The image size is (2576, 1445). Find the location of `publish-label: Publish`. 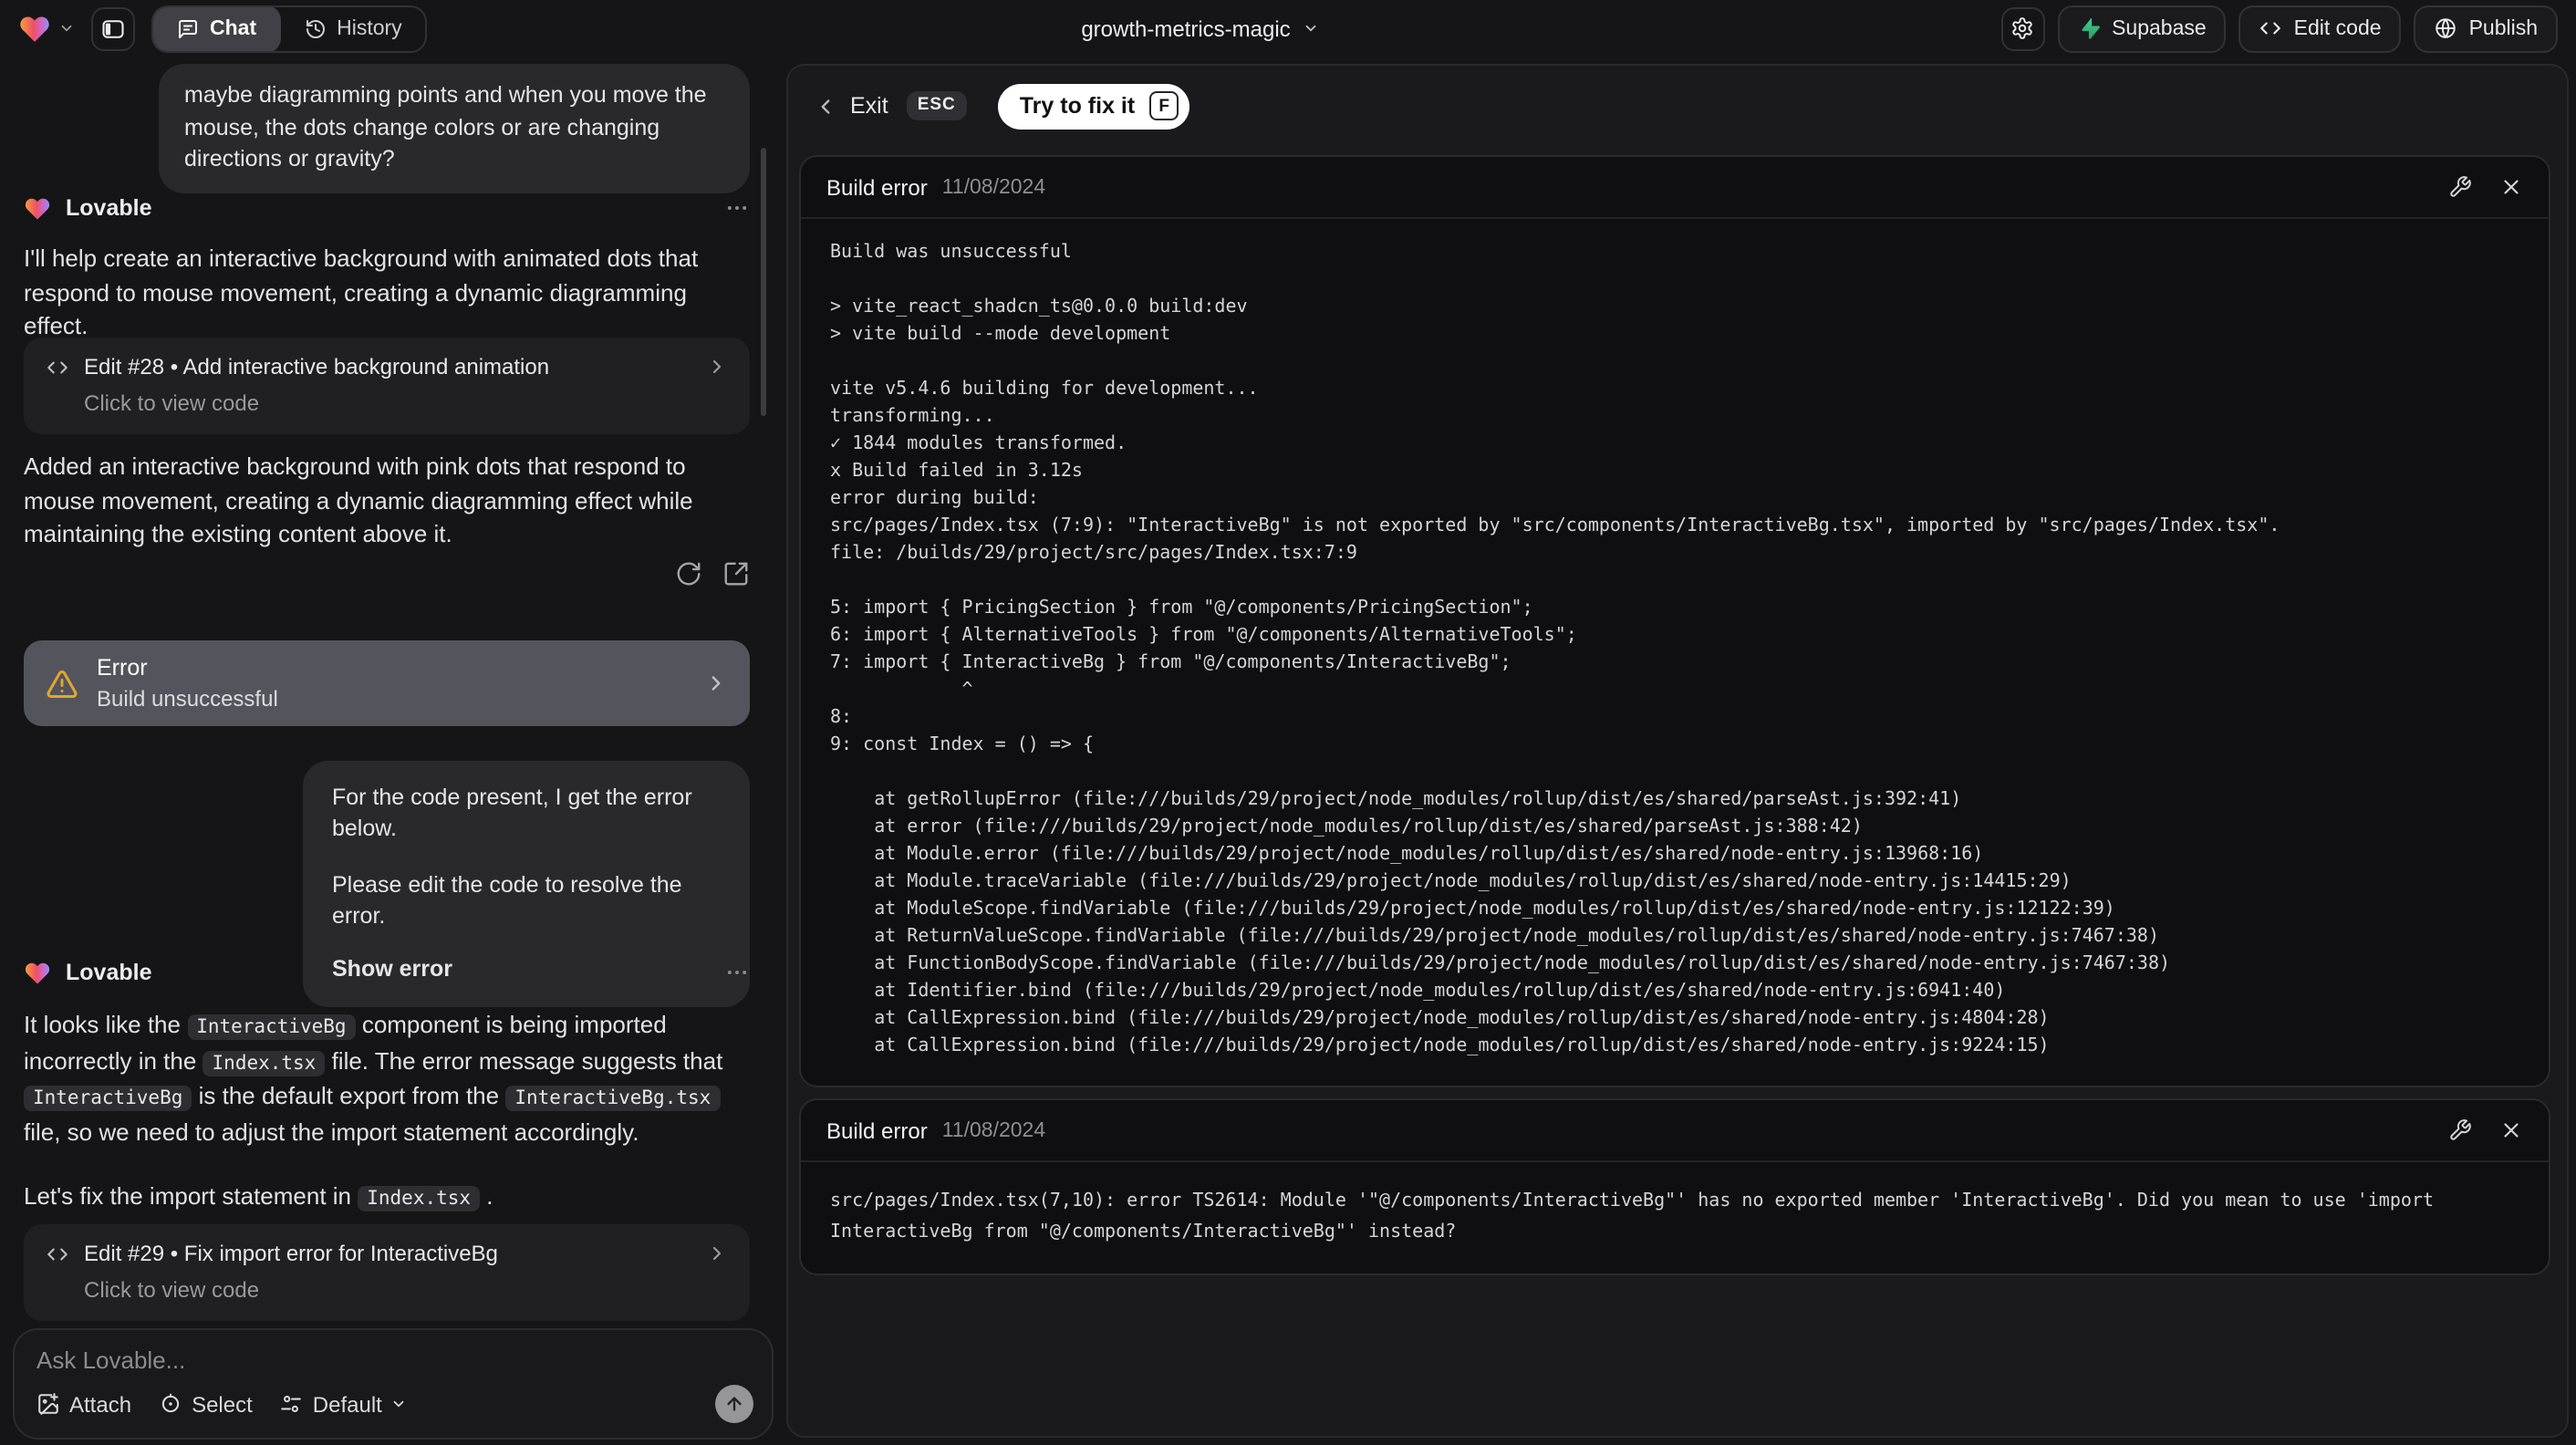

publish-label: Publish is located at coordinates (2503, 28).